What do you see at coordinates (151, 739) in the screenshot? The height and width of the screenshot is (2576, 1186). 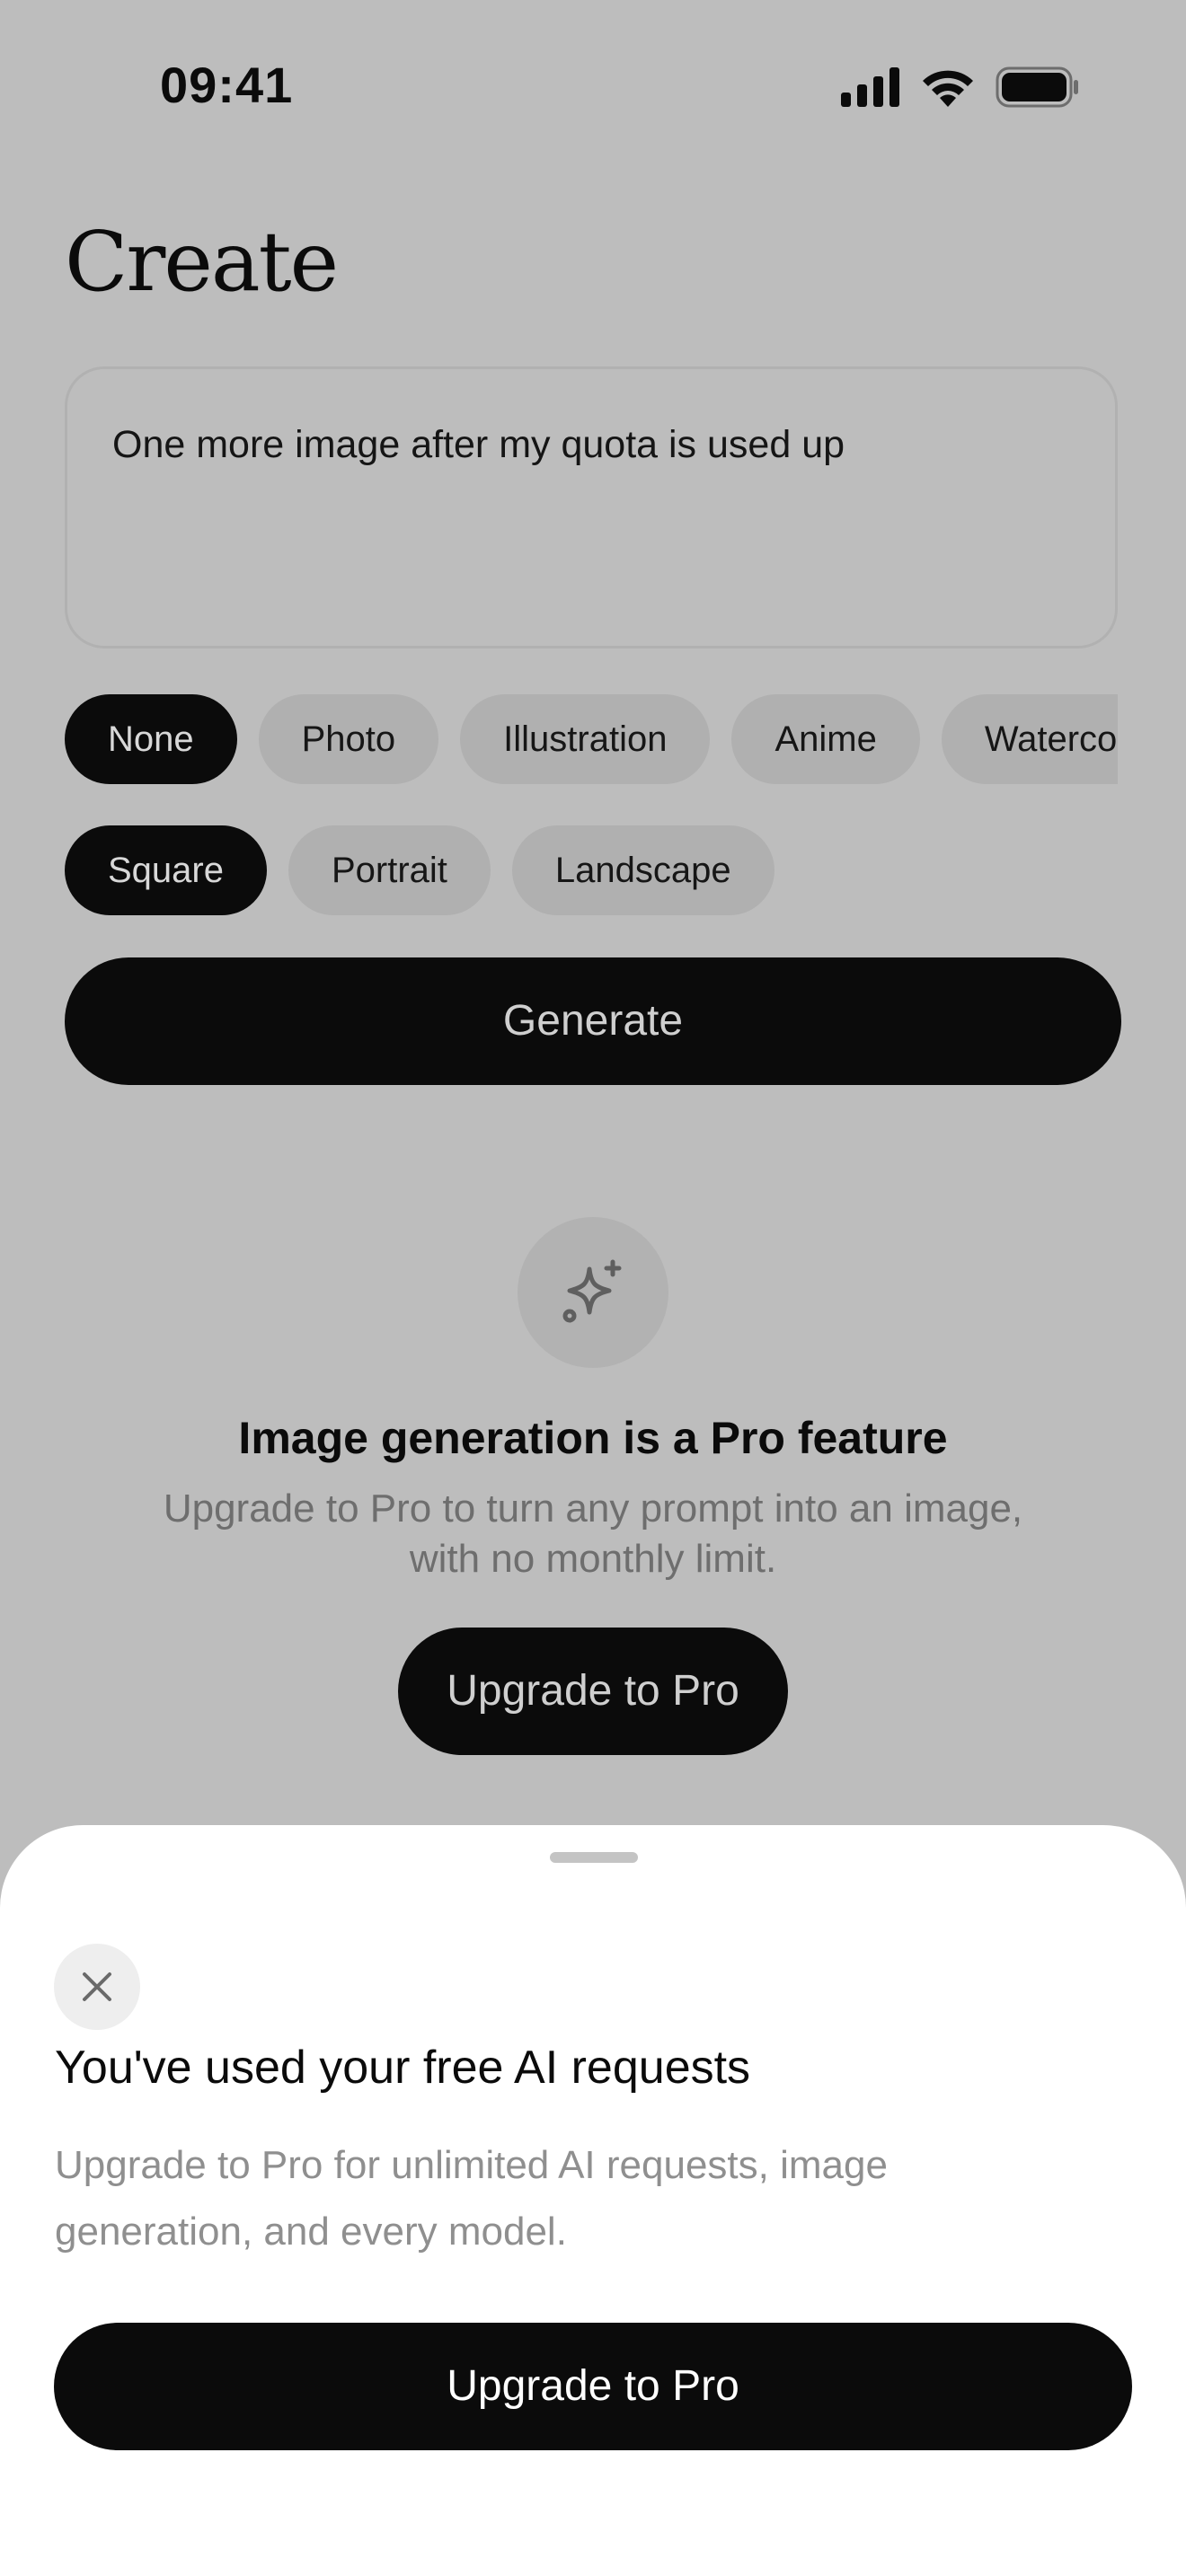 I see `style-chip-none: None` at bounding box center [151, 739].